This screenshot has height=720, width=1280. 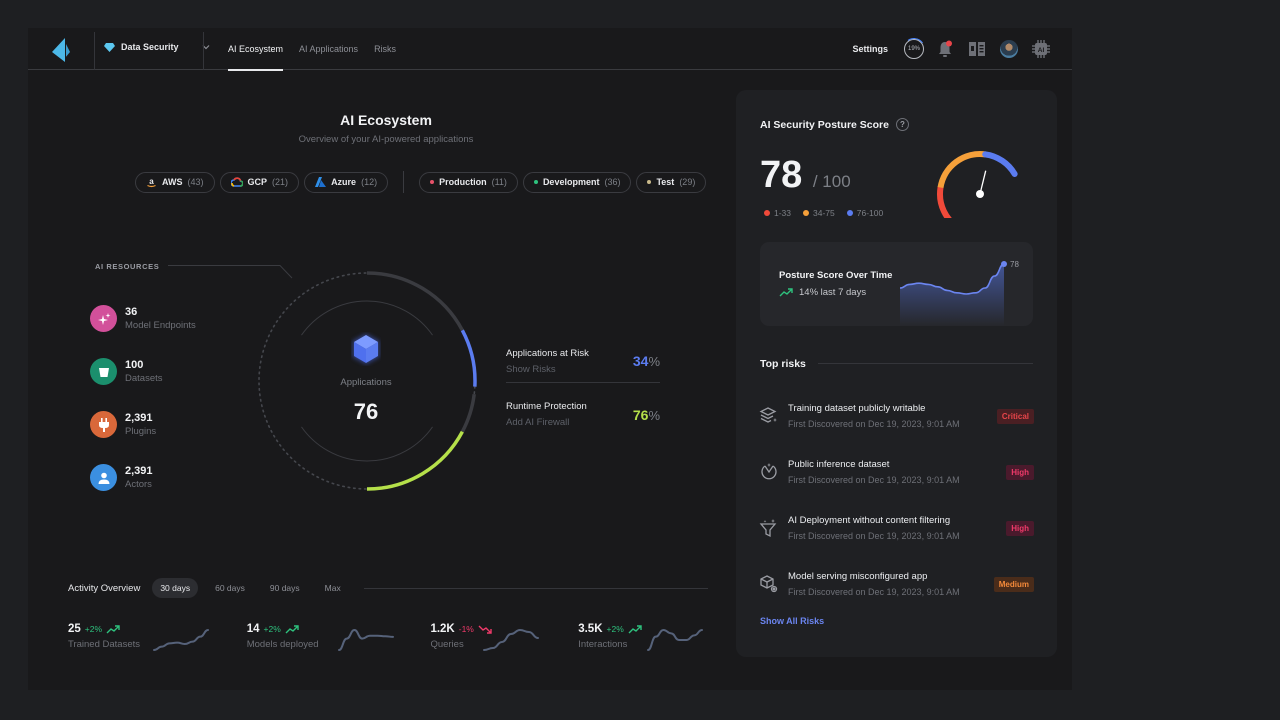 What do you see at coordinates (654, 361) in the screenshot?
I see `stat-unit: %` at bounding box center [654, 361].